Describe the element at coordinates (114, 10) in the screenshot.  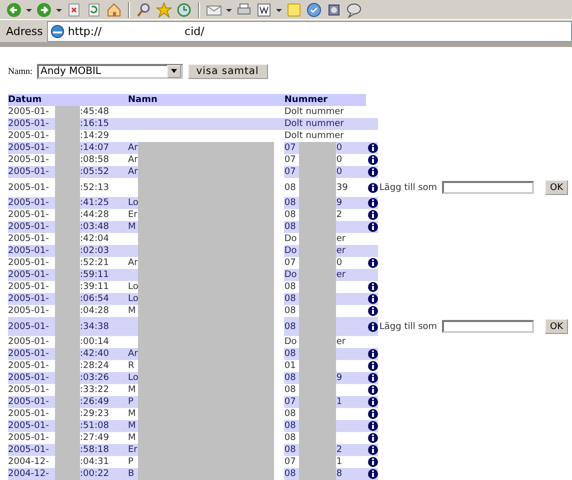
I see `home-icon` at that location.